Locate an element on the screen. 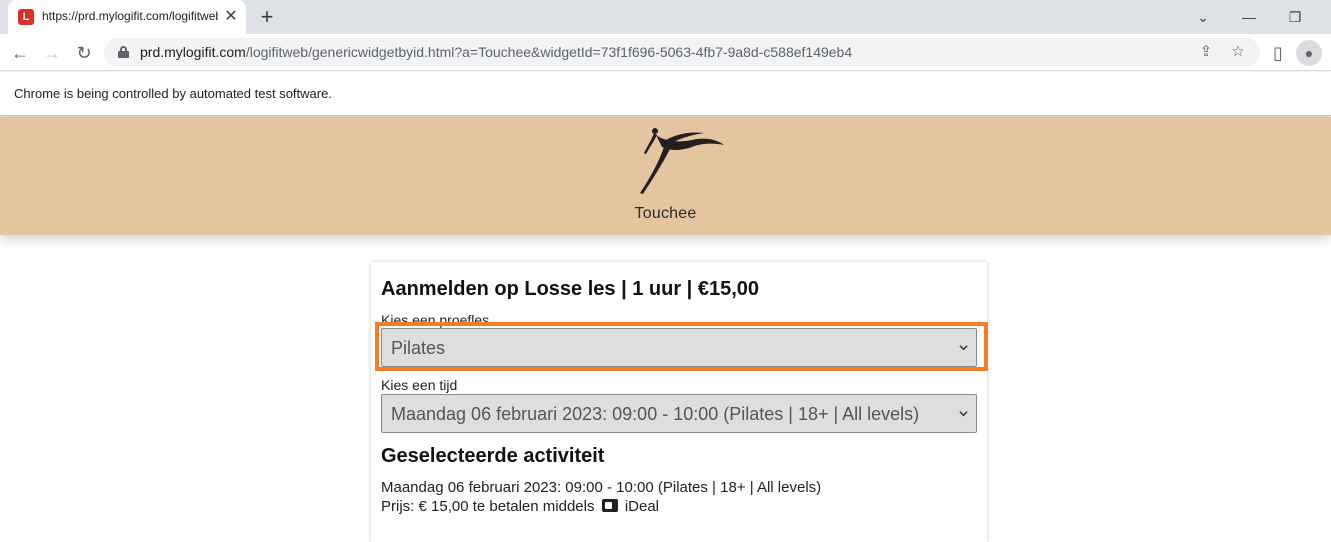 The width and height of the screenshot is (1331, 542). reload-button: ↻ is located at coordinates (84, 53).